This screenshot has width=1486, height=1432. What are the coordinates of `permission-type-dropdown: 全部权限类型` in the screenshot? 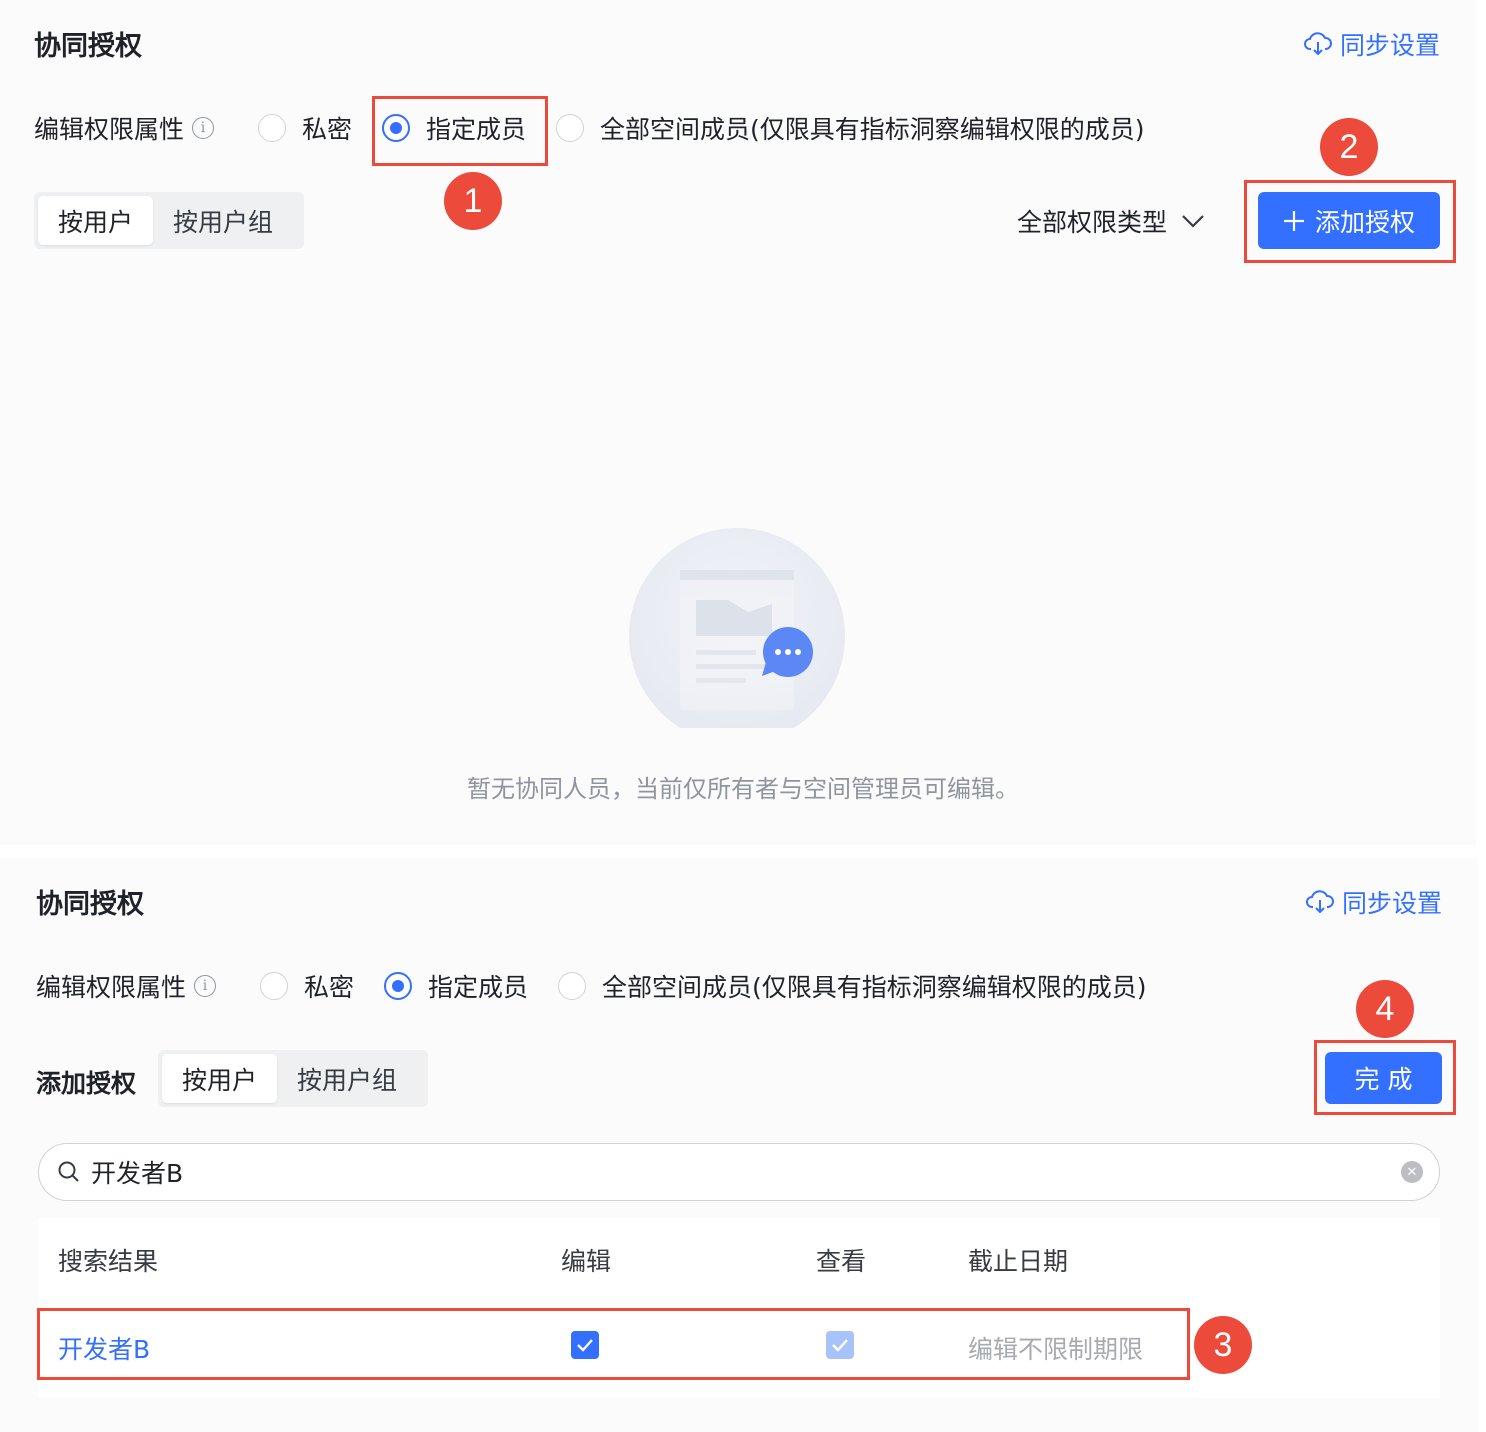 It's located at (1111, 221).